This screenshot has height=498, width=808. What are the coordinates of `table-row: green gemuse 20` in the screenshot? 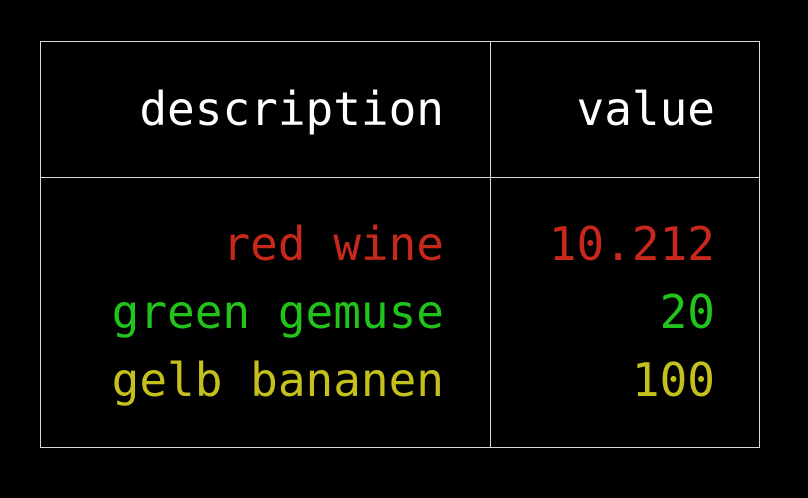 It's located at (400, 312).